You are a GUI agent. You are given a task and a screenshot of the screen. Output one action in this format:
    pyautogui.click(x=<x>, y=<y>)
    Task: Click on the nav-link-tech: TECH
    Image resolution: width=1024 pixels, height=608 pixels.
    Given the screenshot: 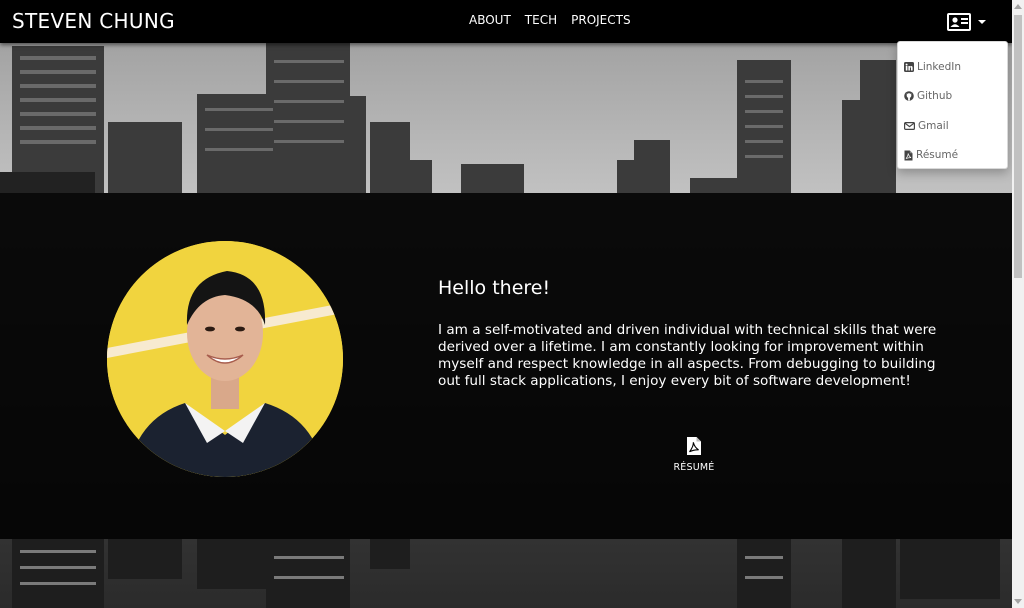 What is the action you would take?
    pyautogui.click(x=541, y=20)
    